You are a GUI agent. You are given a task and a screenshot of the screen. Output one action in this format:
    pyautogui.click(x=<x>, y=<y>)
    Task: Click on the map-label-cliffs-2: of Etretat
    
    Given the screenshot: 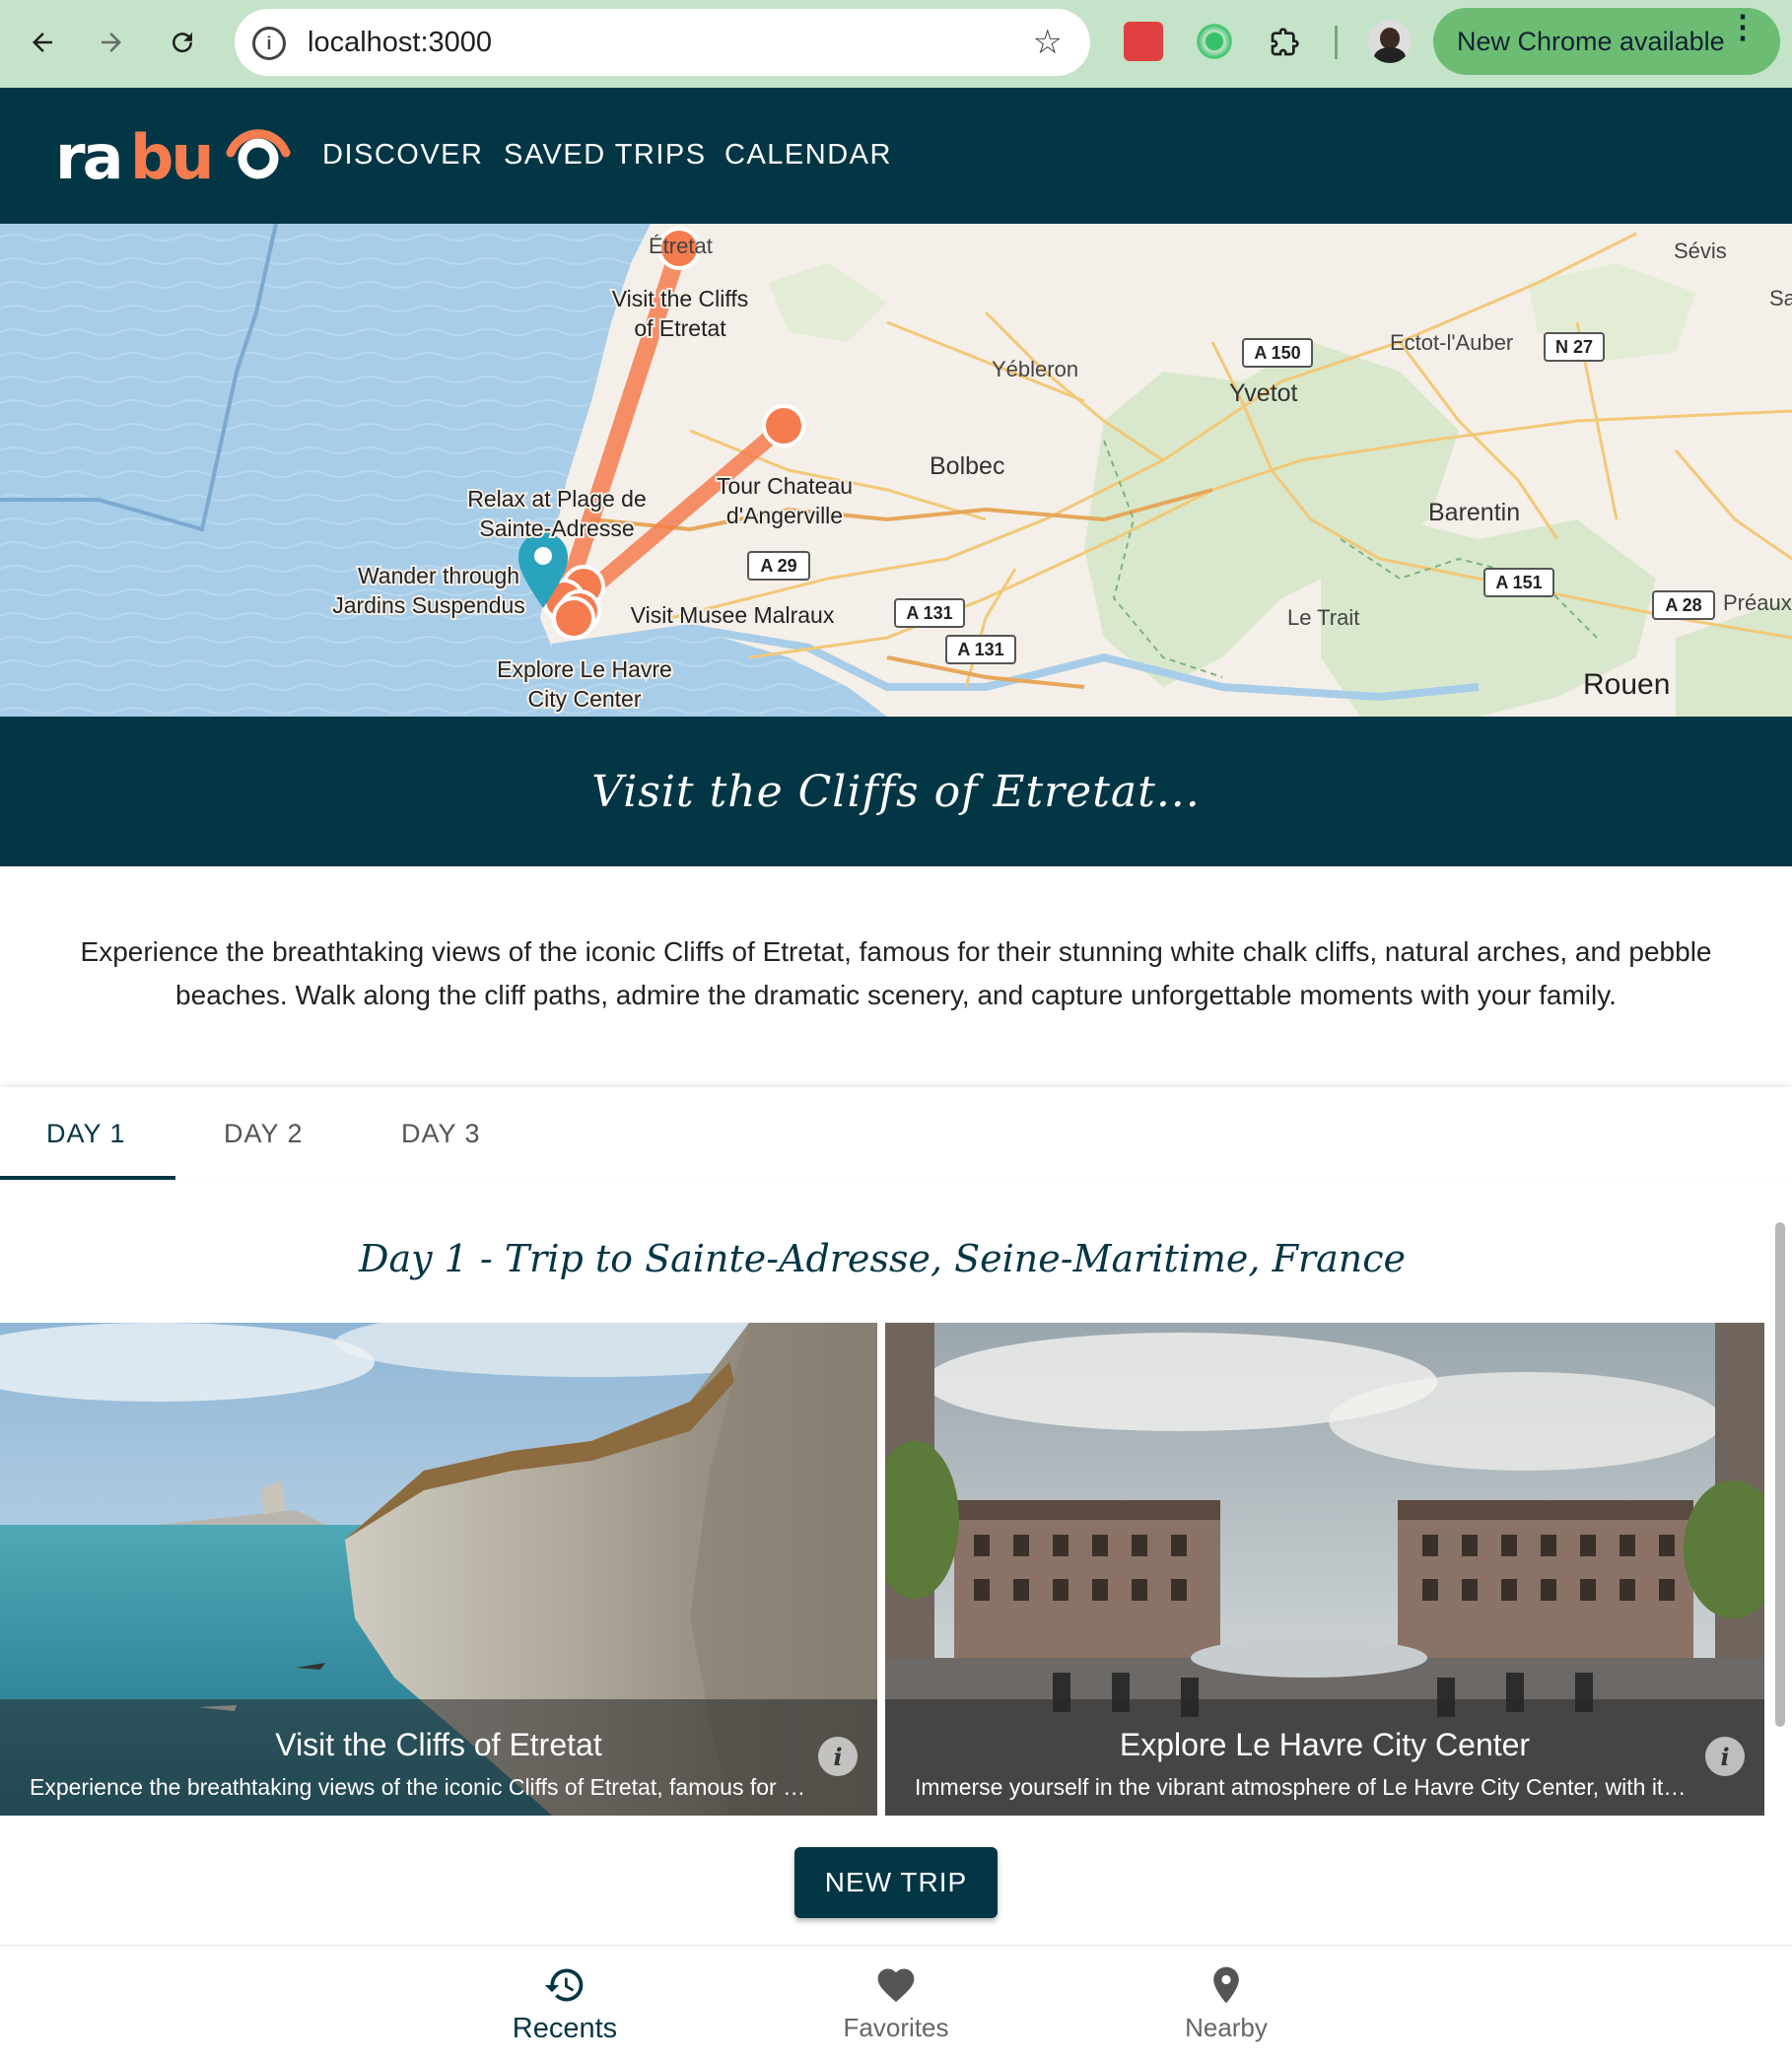 What is the action you would take?
    pyautogui.click(x=680, y=328)
    